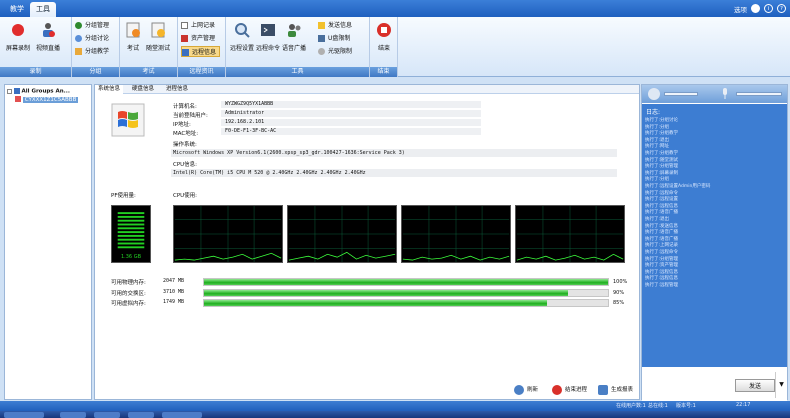 This screenshot has height=418, width=790. I want to click on group-label-exam: 考试, so click(148, 72).